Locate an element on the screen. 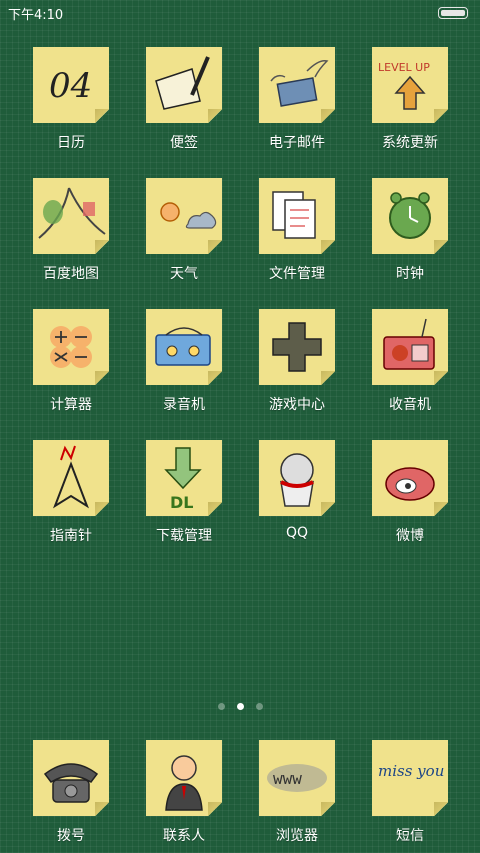 This screenshot has height=853, width=480. app-label: 计算器 is located at coordinates (71, 405).